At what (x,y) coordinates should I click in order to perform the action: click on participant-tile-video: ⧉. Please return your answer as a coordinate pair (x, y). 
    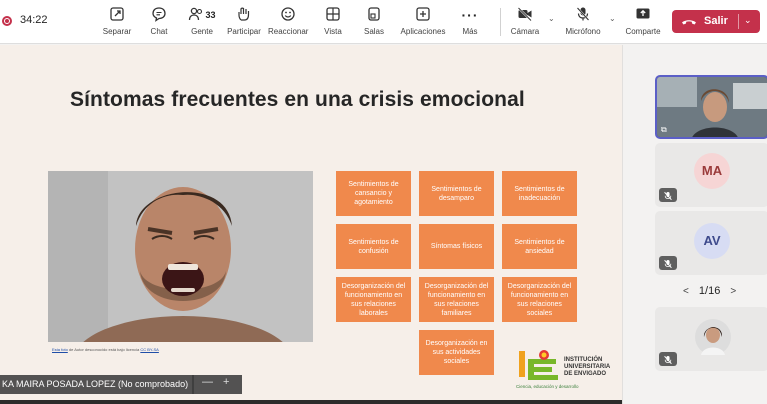
    Looking at the image, I should click on (711, 107).